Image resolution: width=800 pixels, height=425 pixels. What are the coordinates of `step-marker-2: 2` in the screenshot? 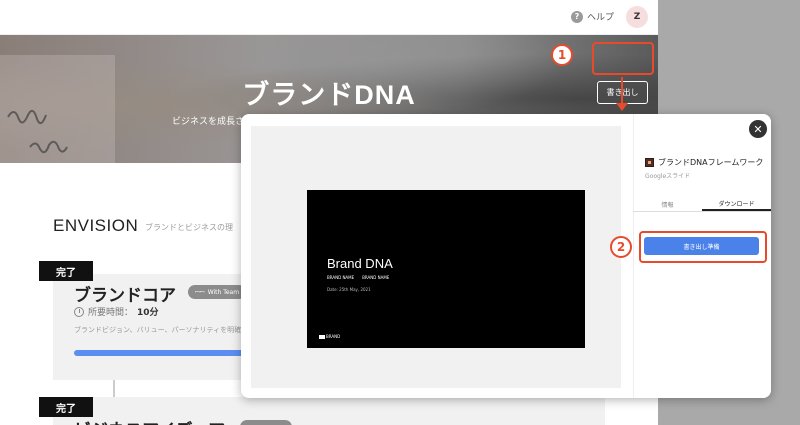 It's located at (621, 247).